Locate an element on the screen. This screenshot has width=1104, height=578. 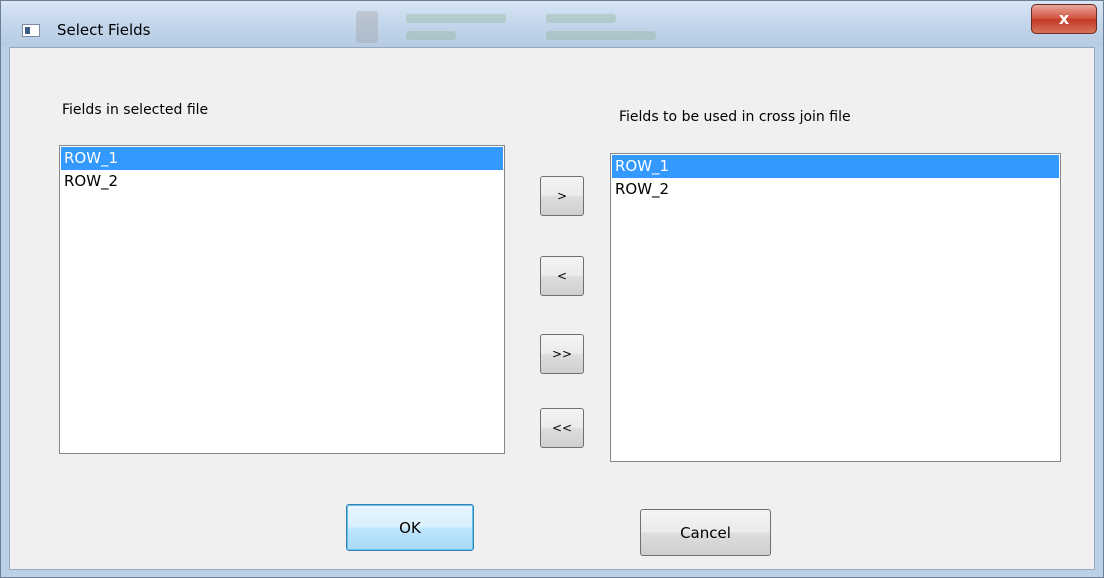
add-selected-button: > is located at coordinates (562, 196).